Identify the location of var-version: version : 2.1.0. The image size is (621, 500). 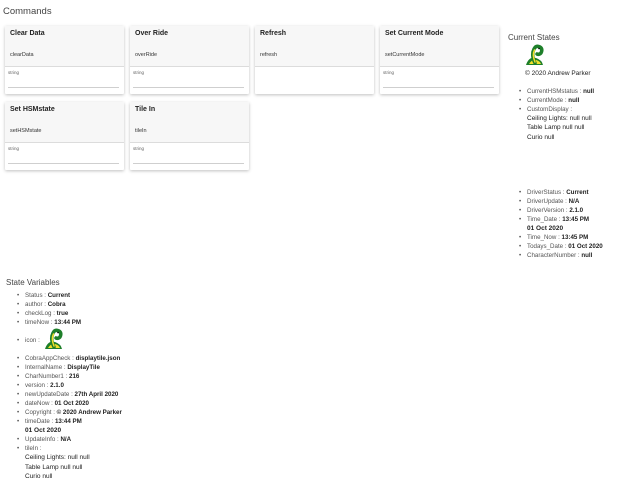
(116, 385).